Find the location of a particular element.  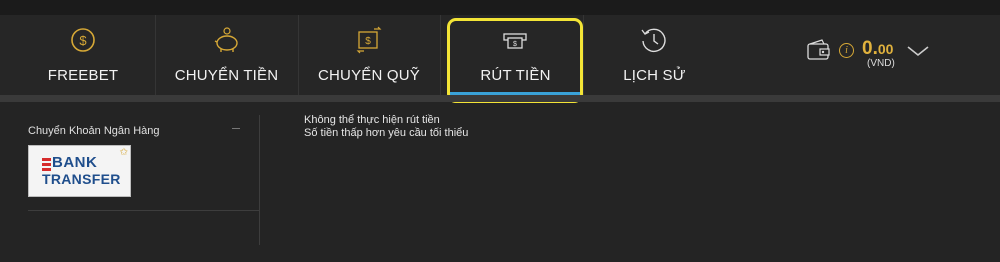

payment-methods-panel: Chuyển Khoản Ngân Hàng BANK TRANSFER ✩ is located at coordinates (144, 161).